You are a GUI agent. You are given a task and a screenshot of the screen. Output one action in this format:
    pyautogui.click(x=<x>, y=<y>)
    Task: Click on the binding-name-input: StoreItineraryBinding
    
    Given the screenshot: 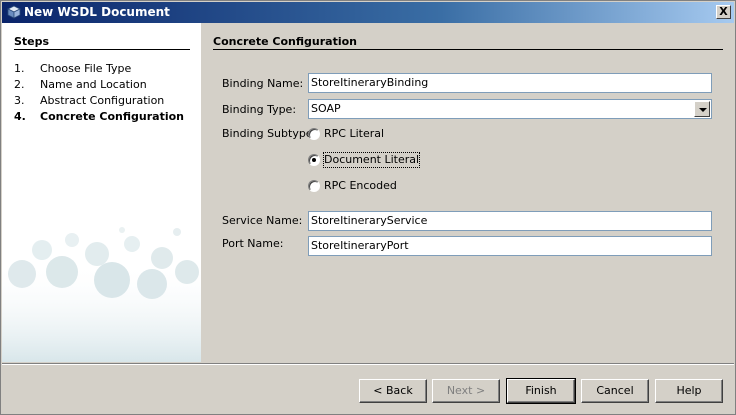 What is the action you would take?
    pyautogui.click(x=510, y=83)
    